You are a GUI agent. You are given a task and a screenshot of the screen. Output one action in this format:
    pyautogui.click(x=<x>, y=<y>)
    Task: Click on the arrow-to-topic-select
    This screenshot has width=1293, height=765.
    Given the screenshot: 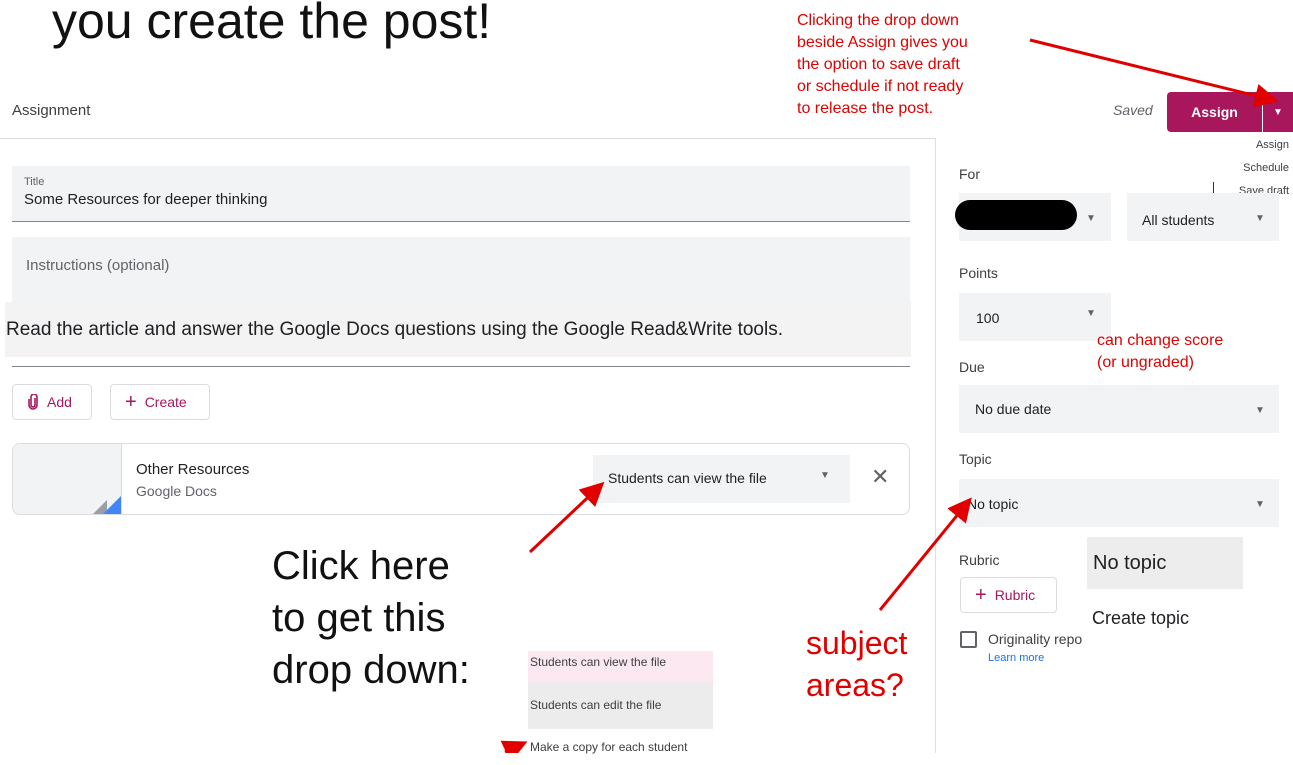 What is the action you would take?
    pyautogui.click(x=925, y=554)
    